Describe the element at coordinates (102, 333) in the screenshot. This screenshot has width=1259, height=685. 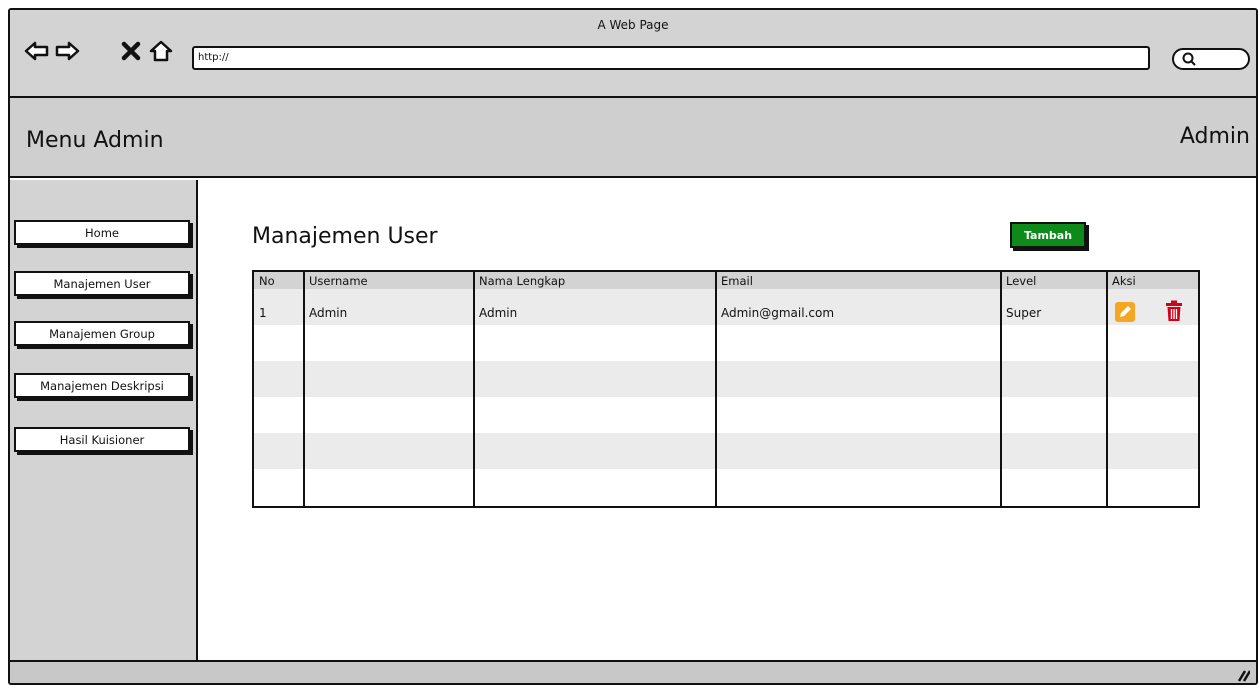
I see `sidebar-item-manajemen-group: Manajemen Group` at that location.